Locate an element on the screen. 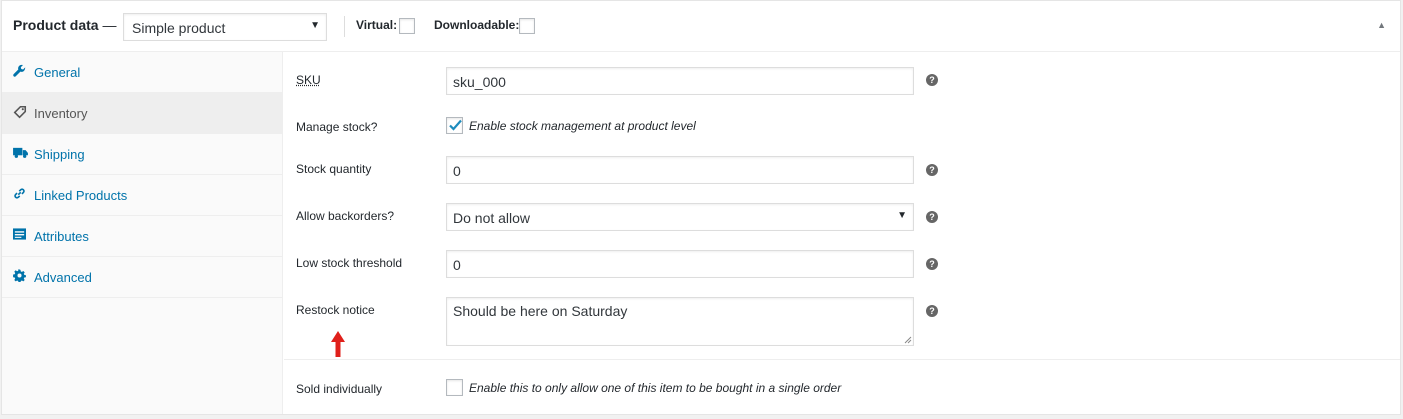  section-divider is located at coordinates (842, 359).